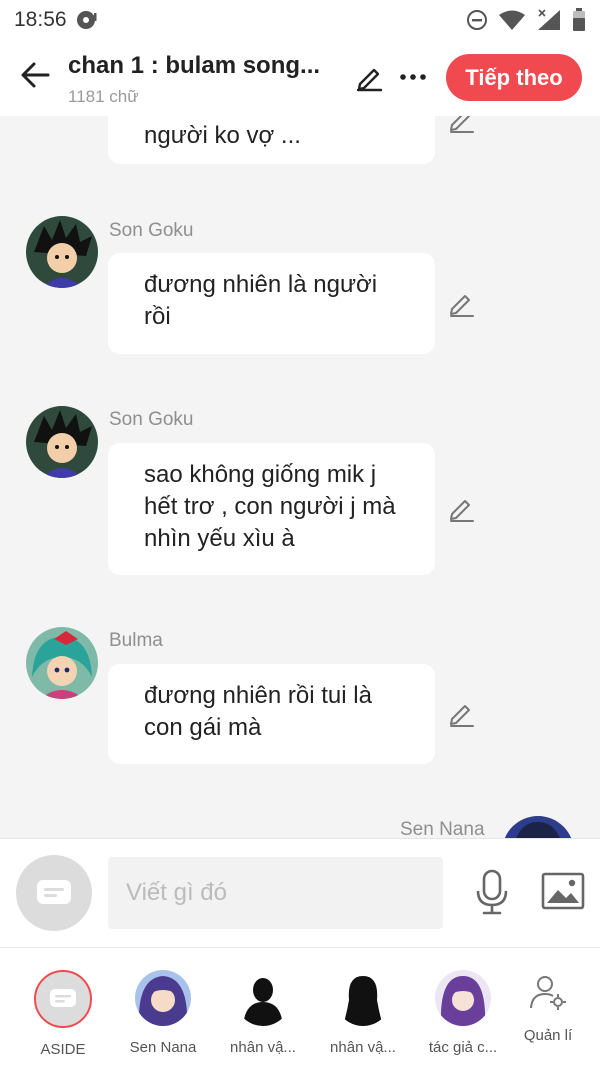  I want to click on media-icon, so click(86, 20).